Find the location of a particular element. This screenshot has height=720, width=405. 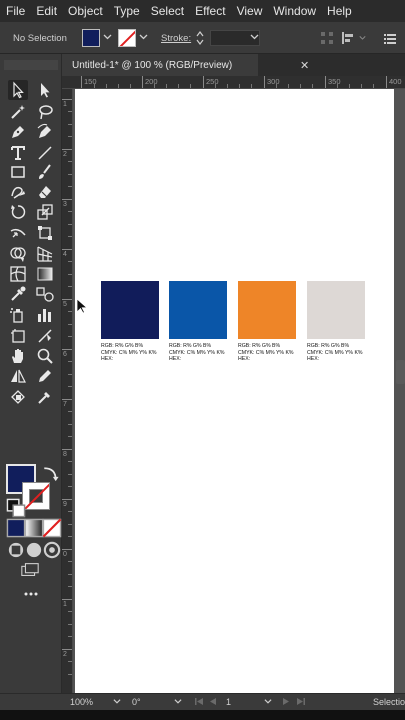

gradient-mode-icon is located at coordinates (34, 528).